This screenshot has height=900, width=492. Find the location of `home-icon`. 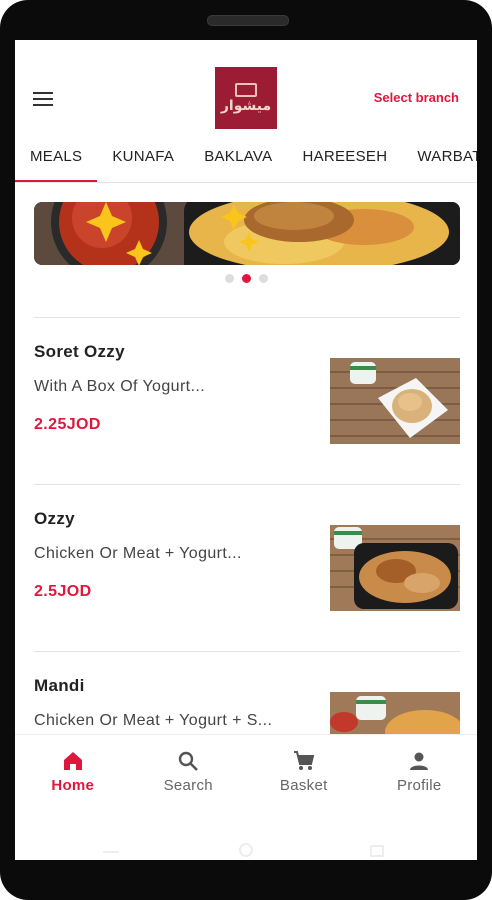

home-icon is located at coordinates (72, 761).